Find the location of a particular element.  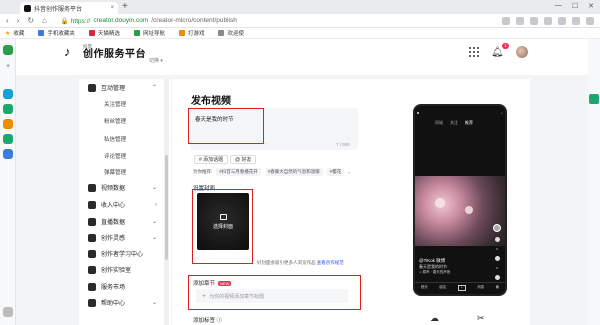

nav-inspiration: 创作灵感 ⌄ is located at coordinates (125, 237).